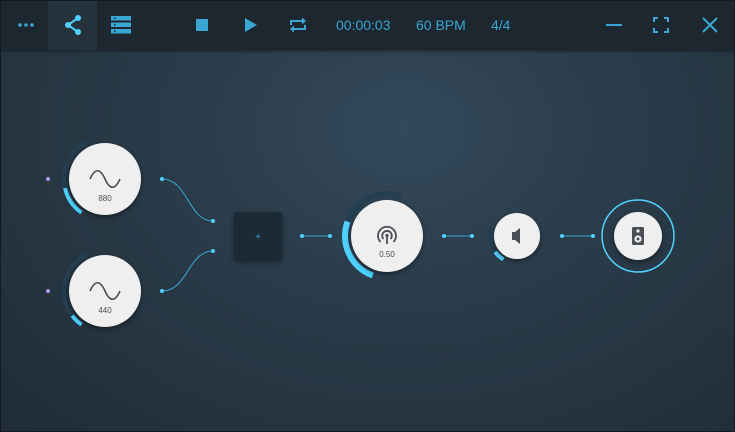 This screenshot has height=432, width=735. What do you see at coordinates (444, 236) in the screenshot?
I see `delay-output-port` at bounding box center [444, 236].